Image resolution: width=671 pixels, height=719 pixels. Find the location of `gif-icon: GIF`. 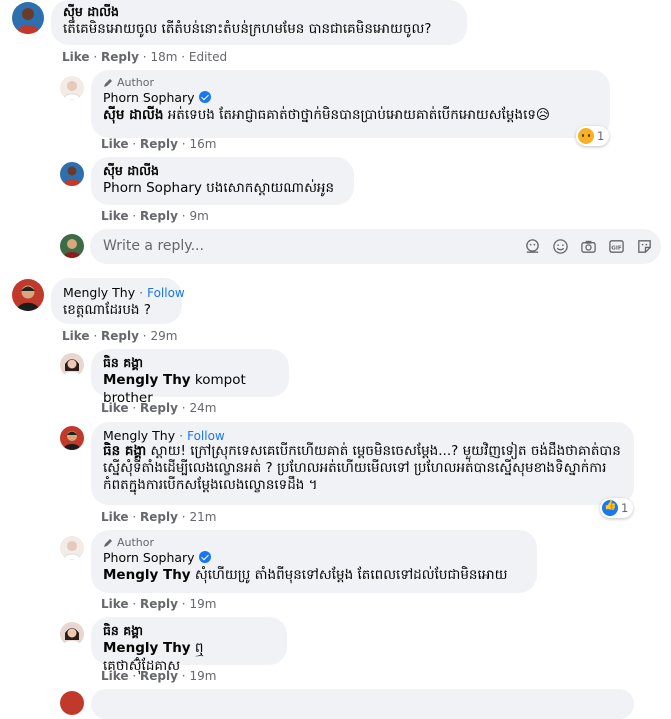

gif-icon: GIF is located at coordinates (616, 246).